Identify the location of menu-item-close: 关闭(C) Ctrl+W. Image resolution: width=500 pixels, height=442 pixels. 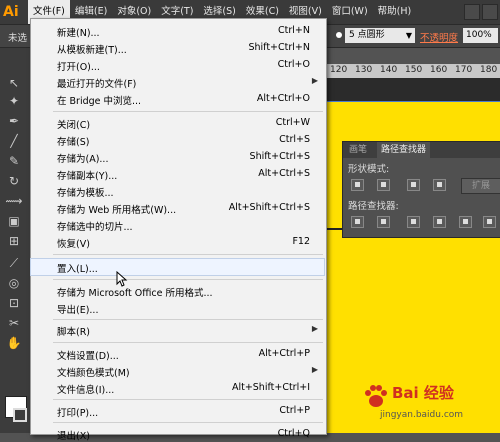
(177, 123).